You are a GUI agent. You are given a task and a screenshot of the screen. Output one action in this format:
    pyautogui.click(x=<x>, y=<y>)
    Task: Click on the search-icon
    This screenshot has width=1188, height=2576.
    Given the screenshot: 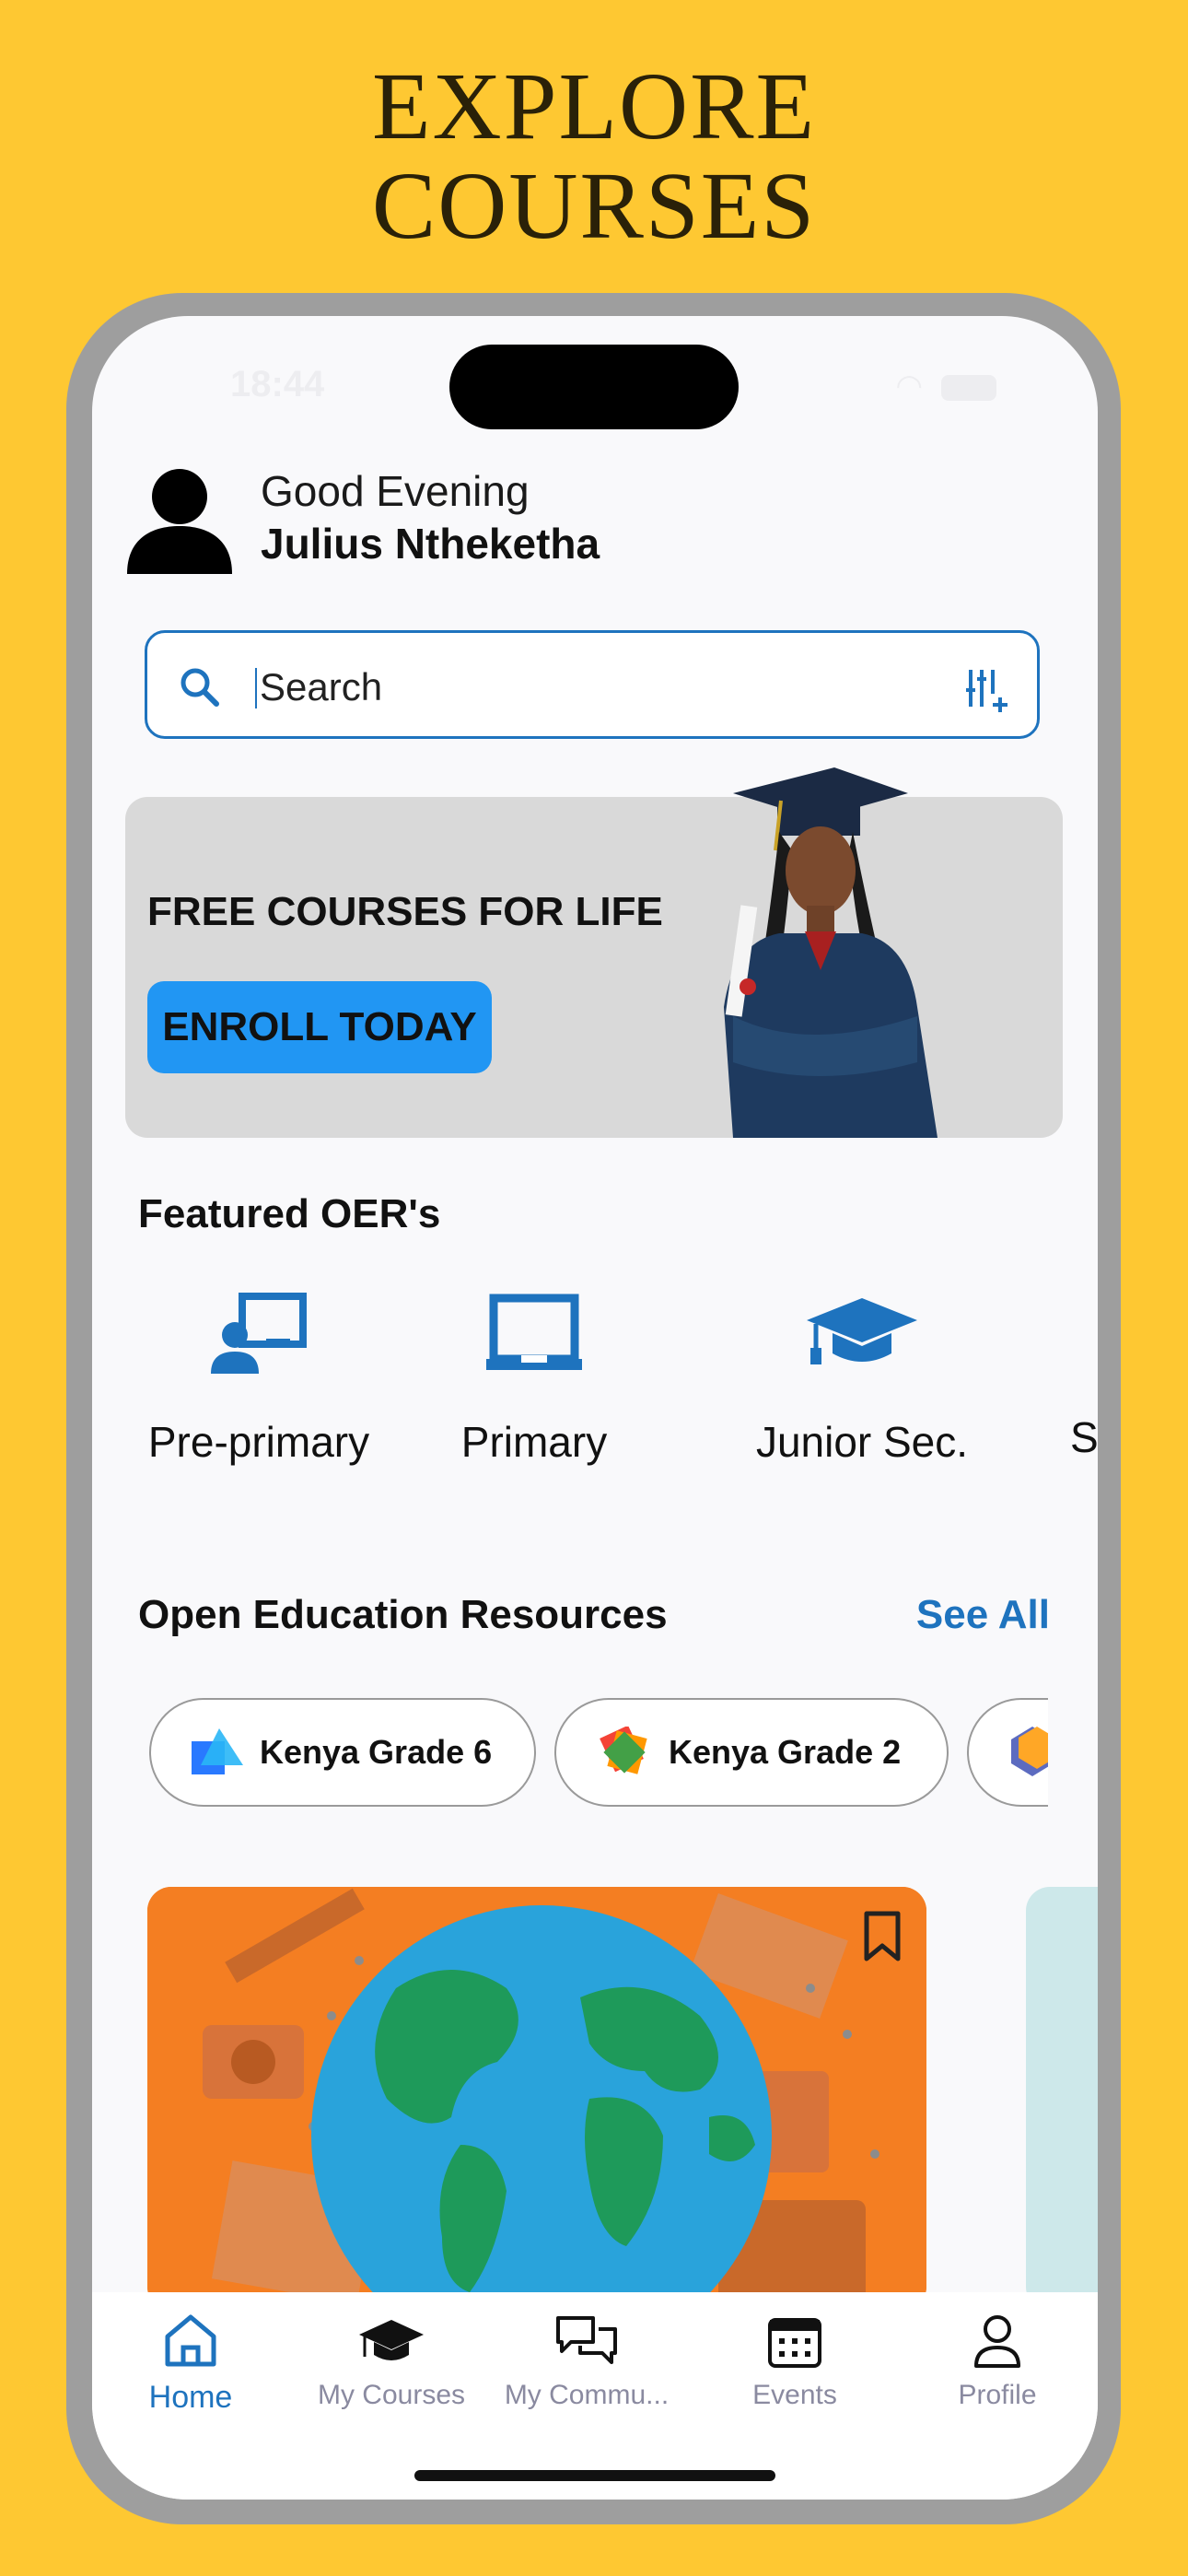 What is the action you would take?
    pyautogui.click(x=200, y=687)
    